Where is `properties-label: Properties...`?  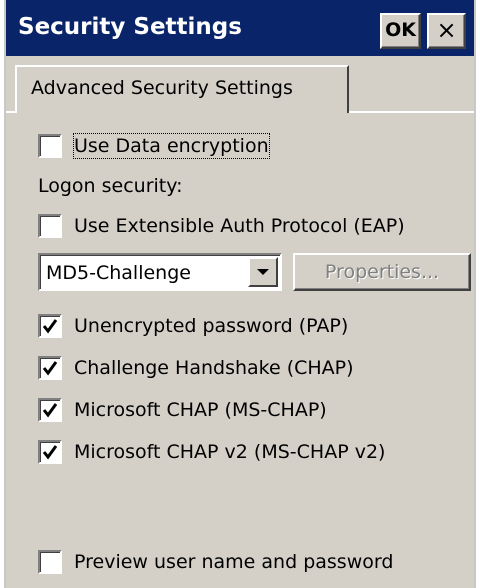
properties-label: Properties... is located at coordinates (382, 272).